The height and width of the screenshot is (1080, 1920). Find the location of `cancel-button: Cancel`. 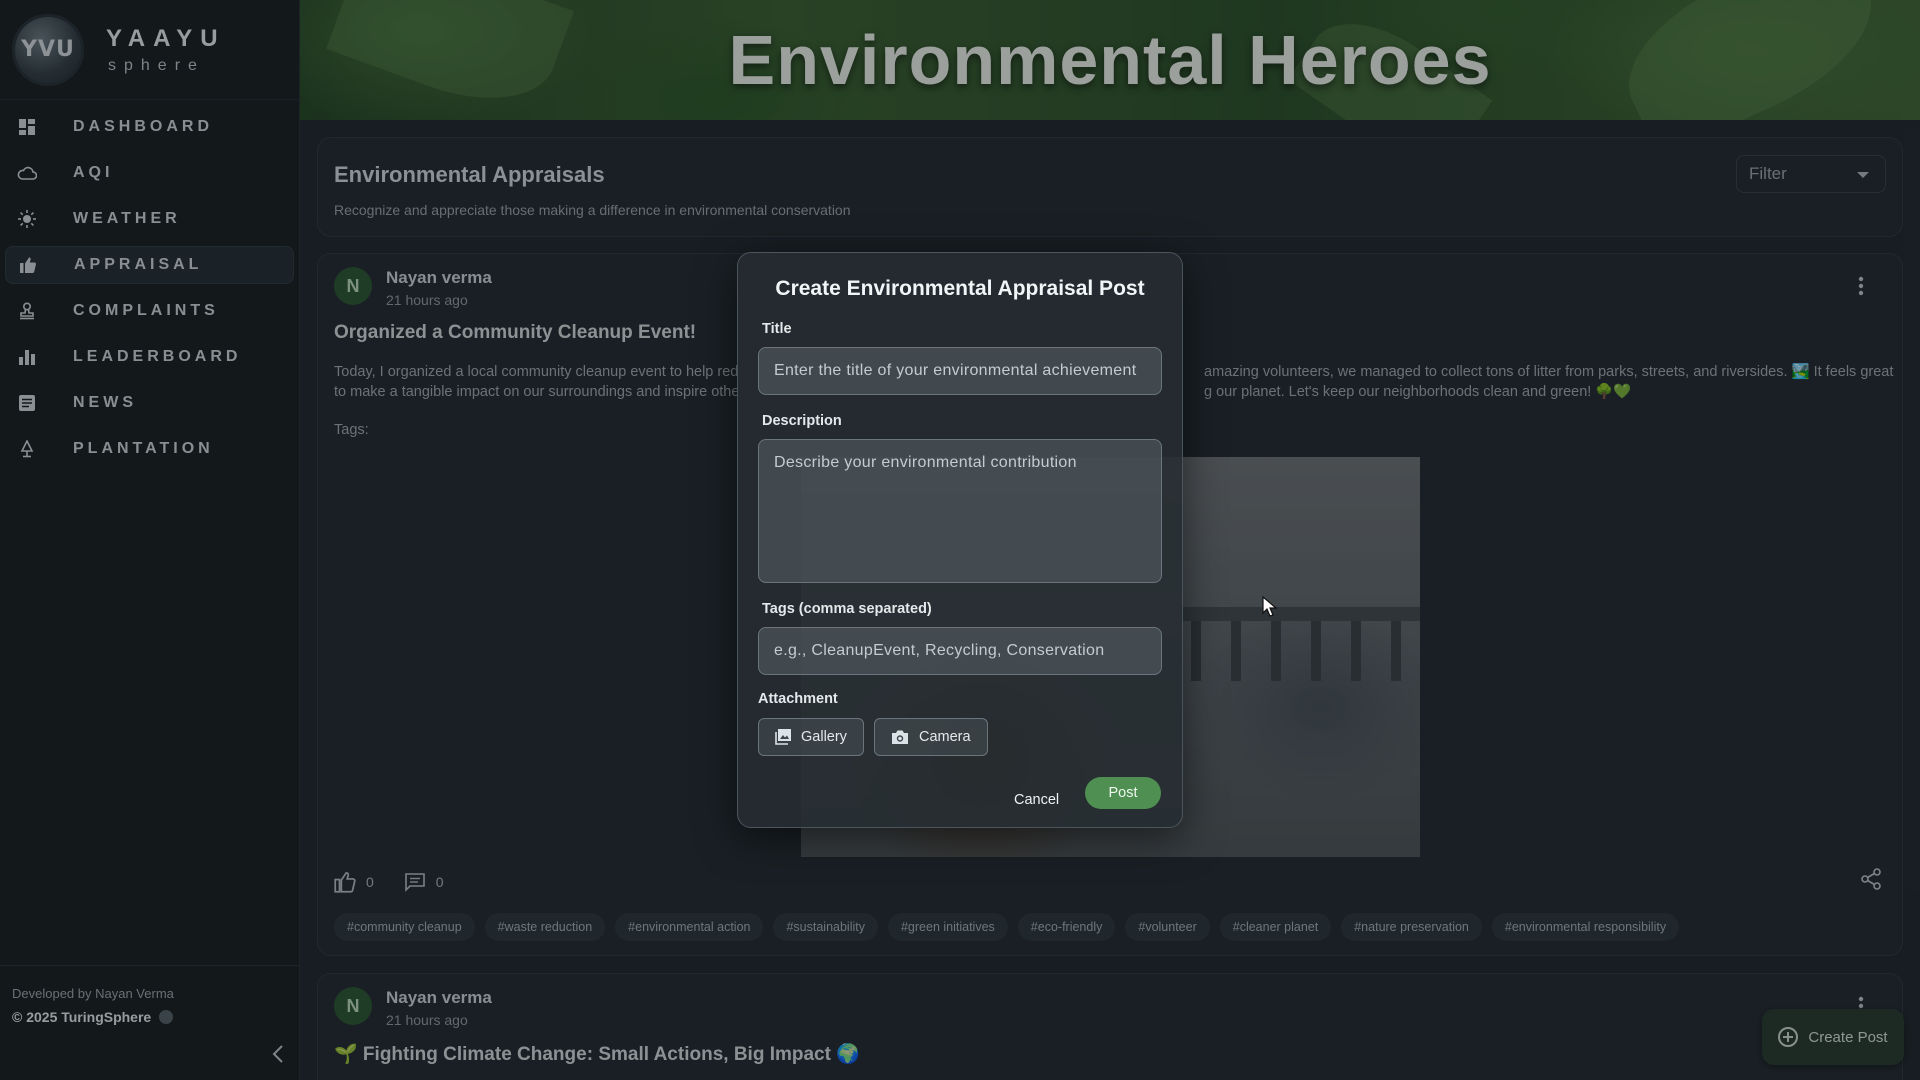

cancel-button: Cancel is located at coordinates (1036, 800).